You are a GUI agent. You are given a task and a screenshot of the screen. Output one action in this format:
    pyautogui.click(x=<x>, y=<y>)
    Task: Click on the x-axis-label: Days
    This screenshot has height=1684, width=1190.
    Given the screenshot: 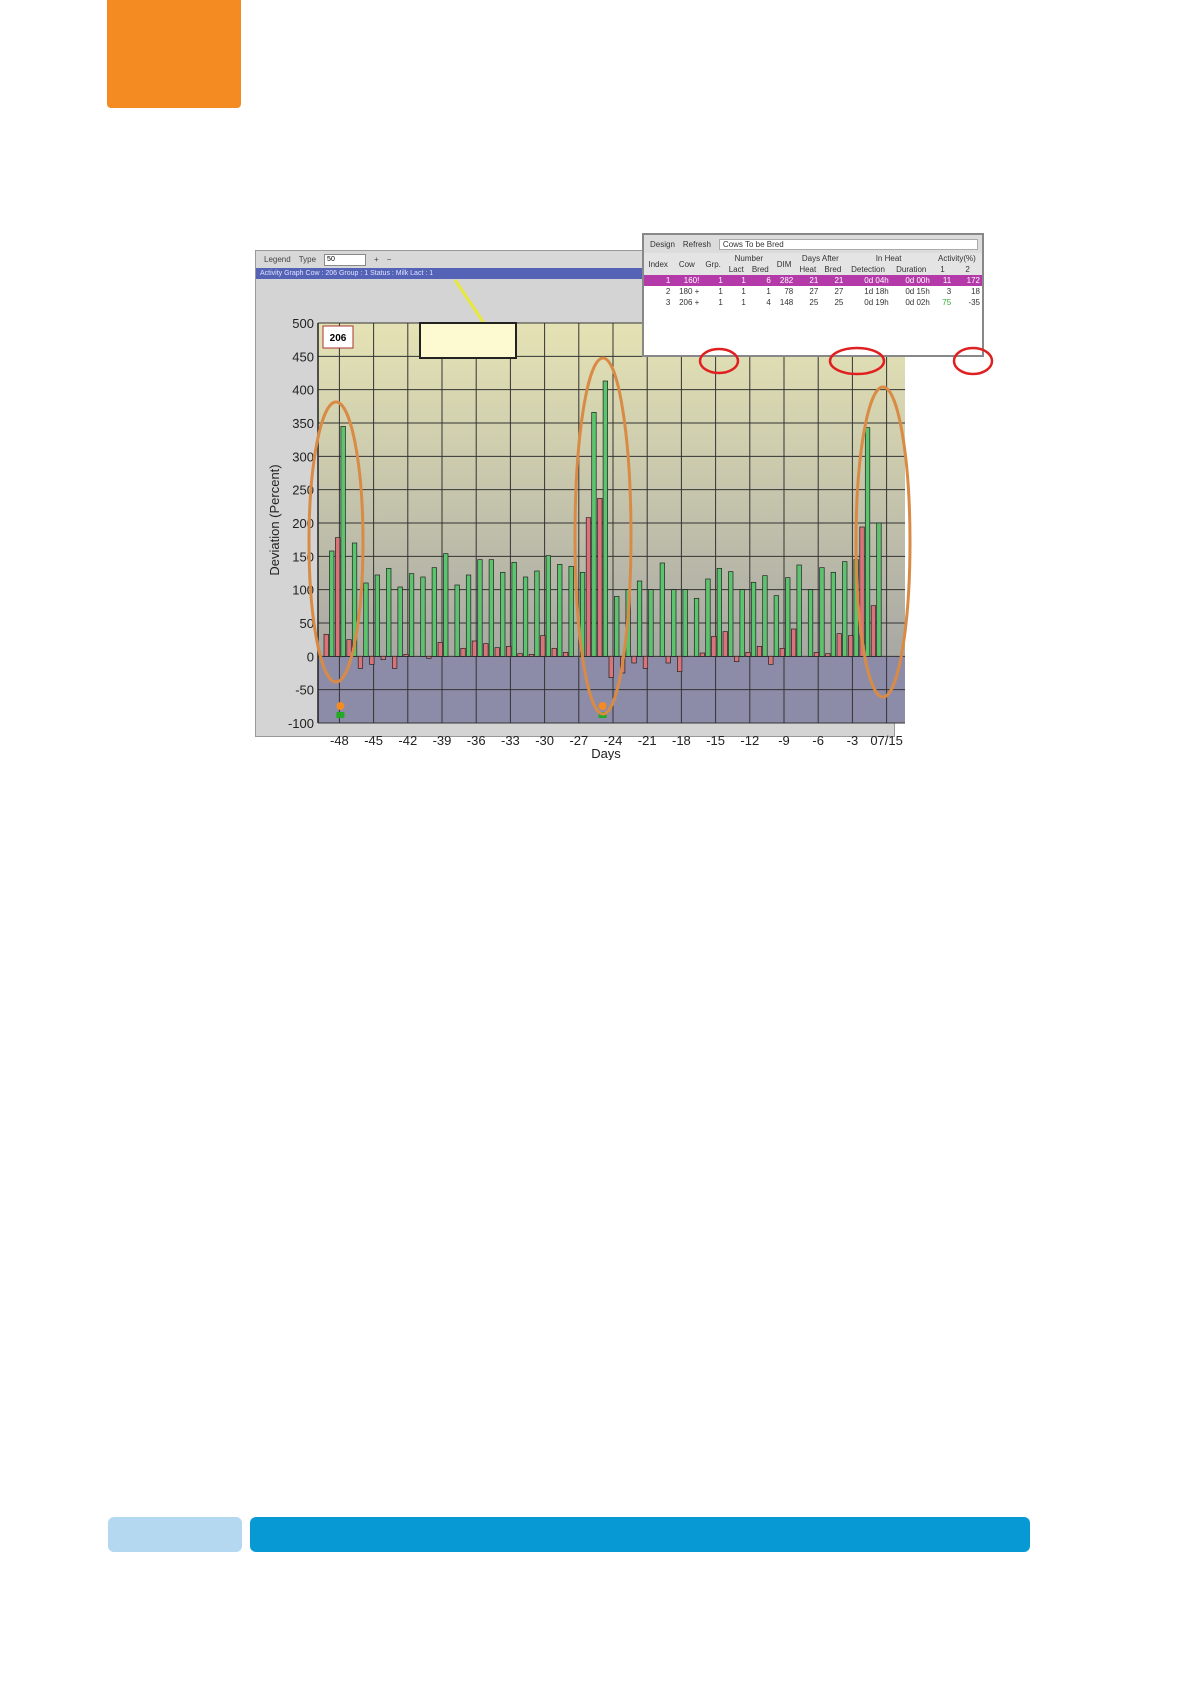 What is the action you would take?
    pyautogui.click(x=606, y=753)
    